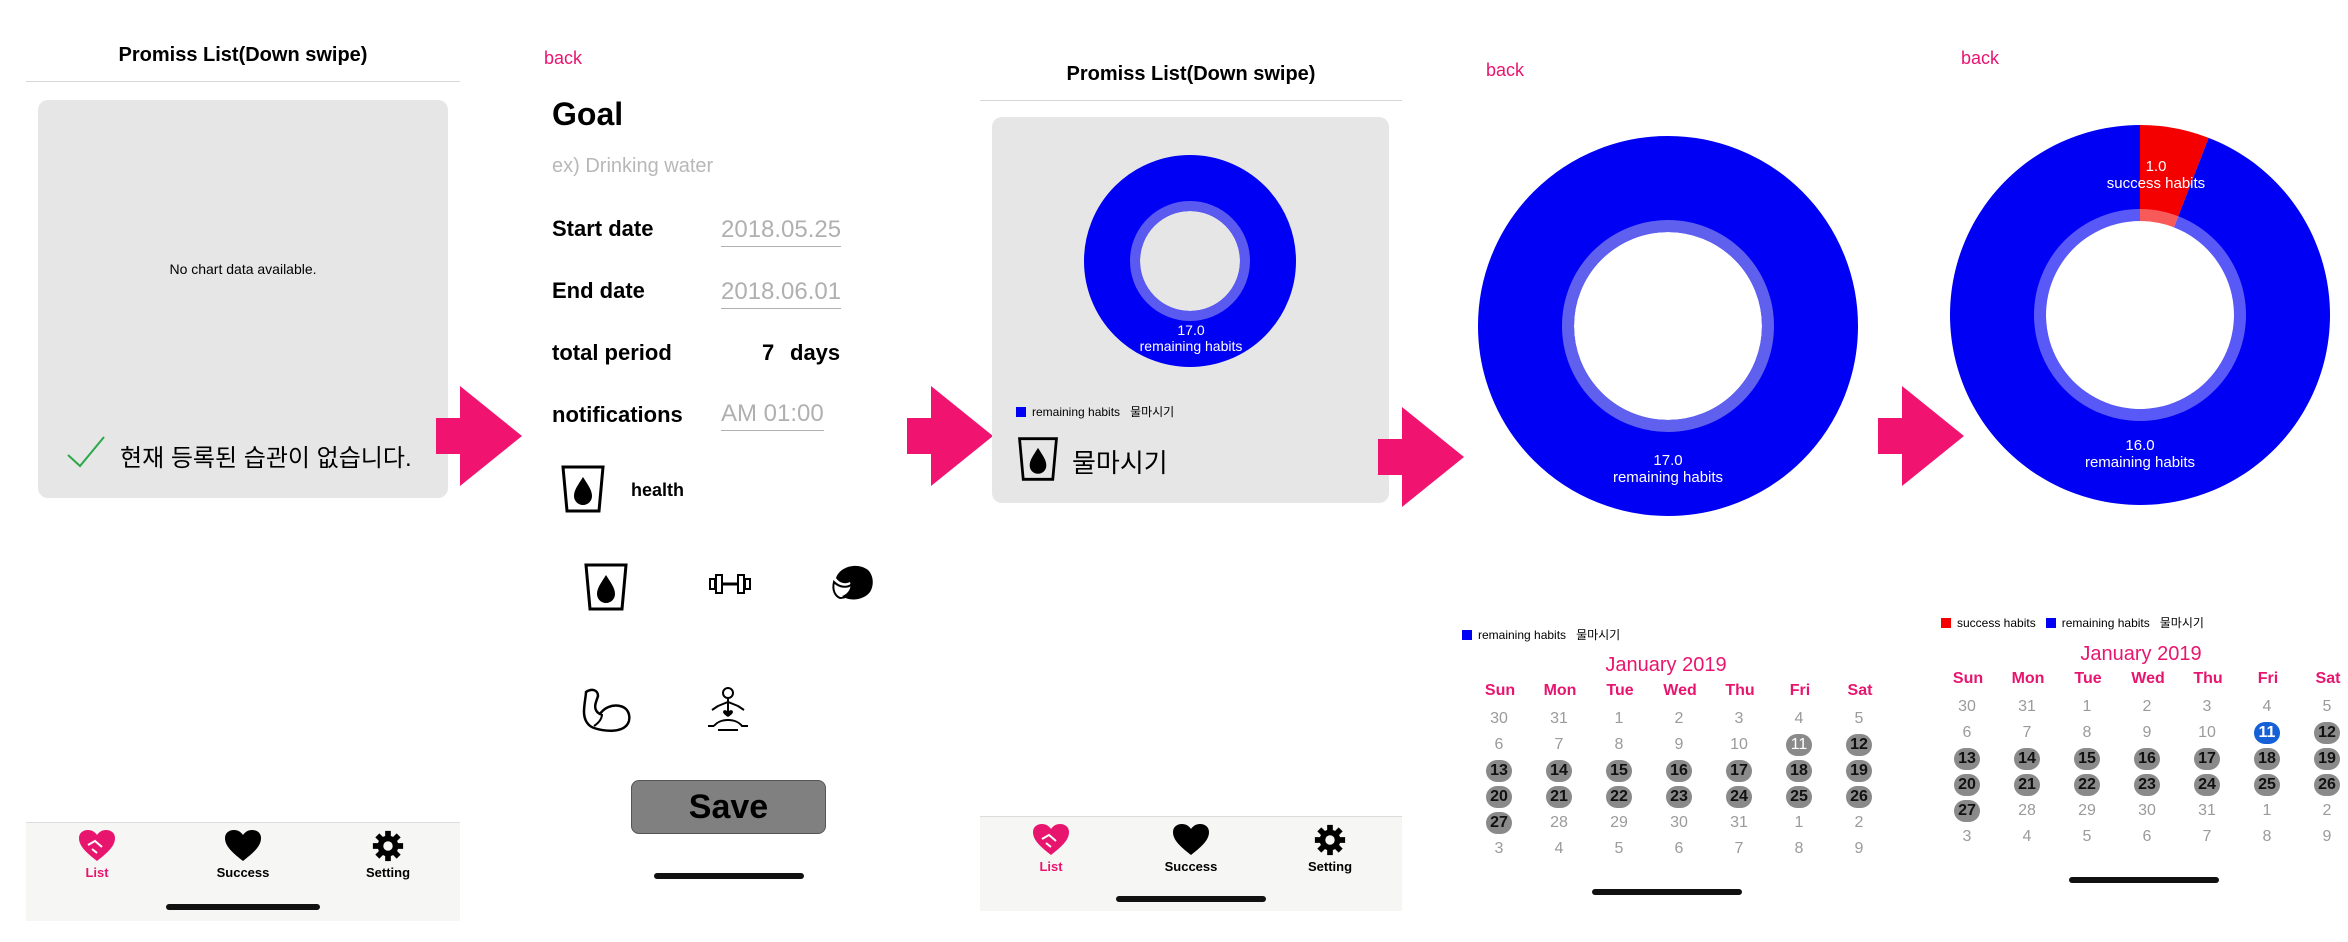  What do you see at coordinates (607, 710) in the screenshot?
I see `flexed-arm-icon` at bounding box center [607, 710].